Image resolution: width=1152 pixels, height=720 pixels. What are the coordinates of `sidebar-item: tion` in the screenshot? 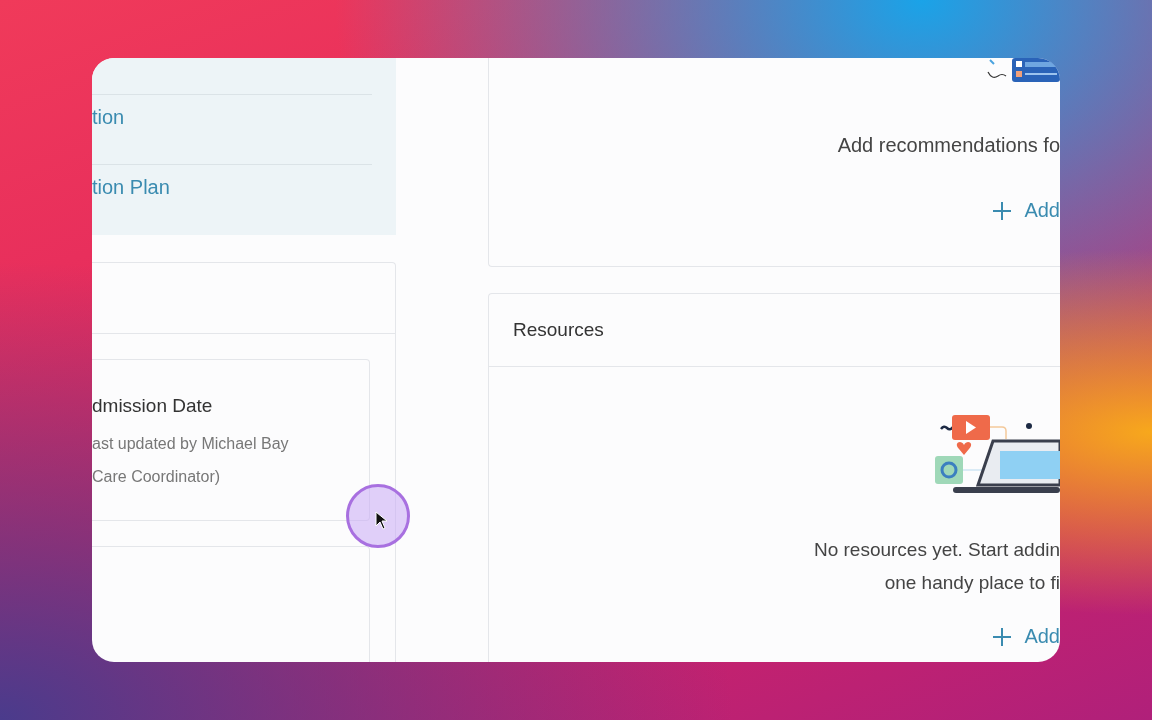 It's located at (108, 117).